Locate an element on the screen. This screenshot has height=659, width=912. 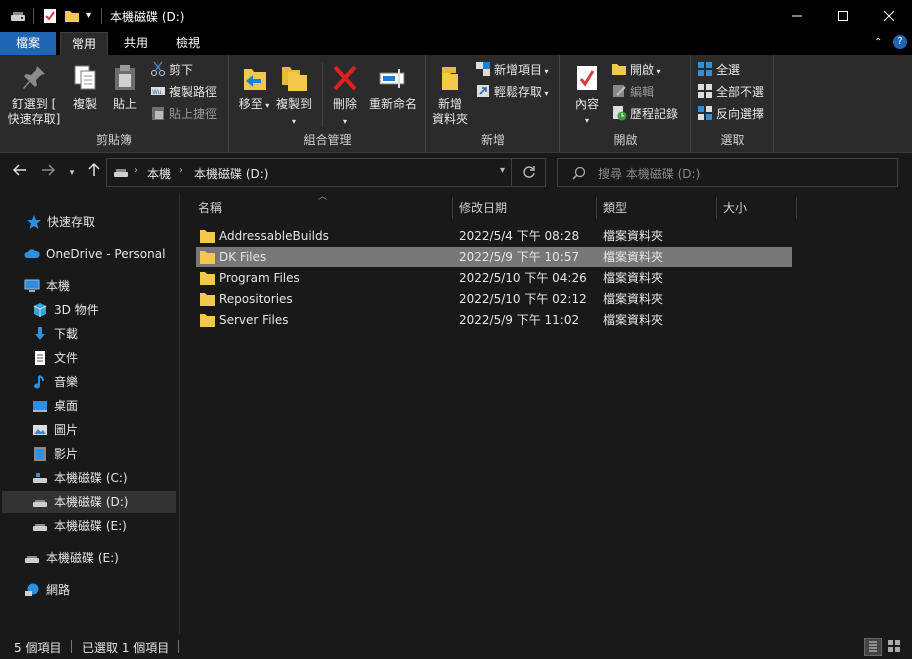
refresh-icon is located at coordinates (528, 172).